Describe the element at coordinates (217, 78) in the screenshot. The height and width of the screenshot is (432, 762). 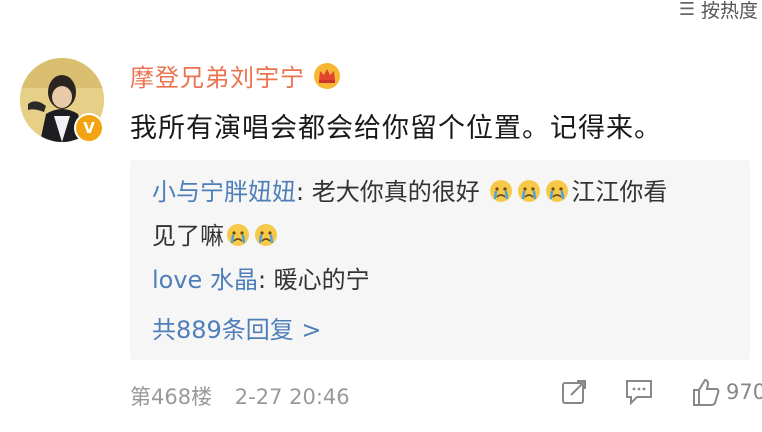
I see `username-text: 摩登兄弟刘宇宁` at that location.